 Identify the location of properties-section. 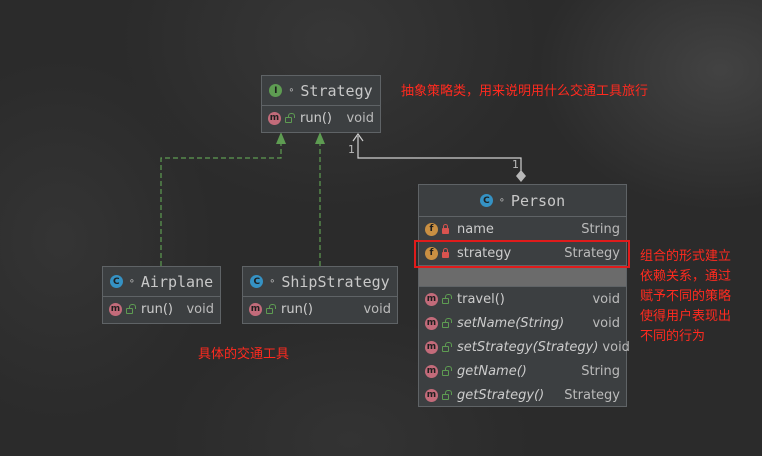
(522, 276).